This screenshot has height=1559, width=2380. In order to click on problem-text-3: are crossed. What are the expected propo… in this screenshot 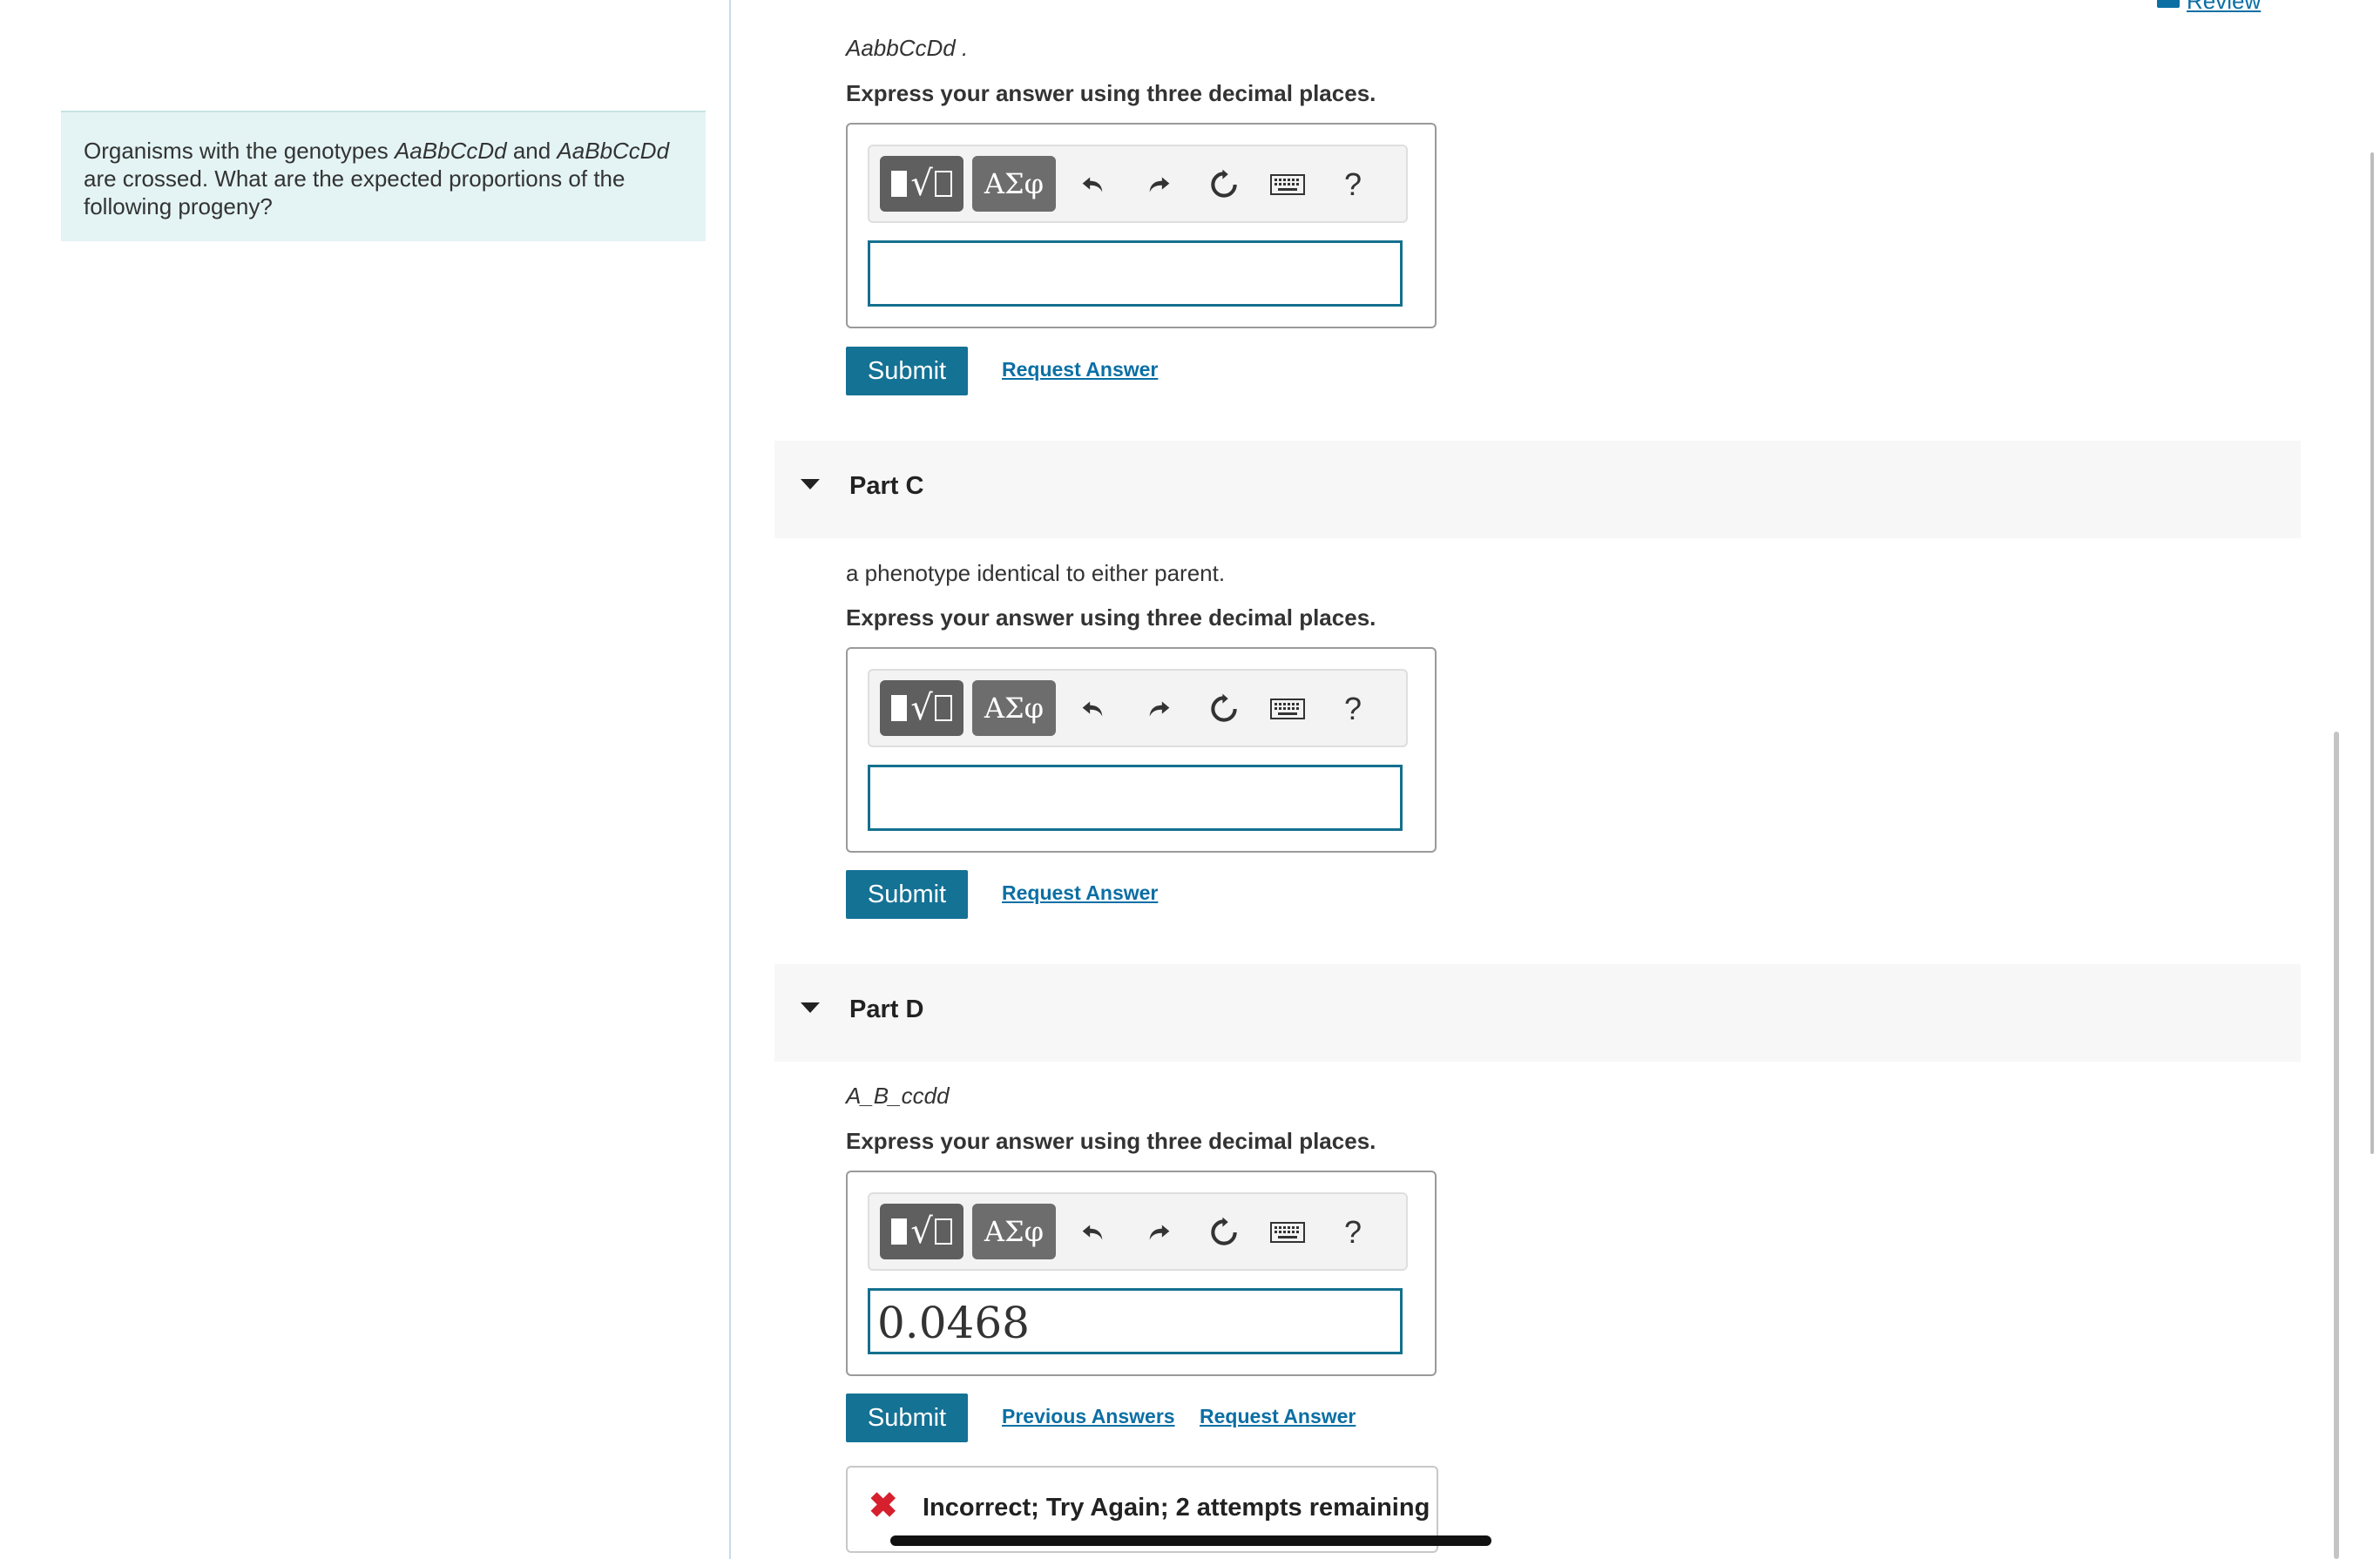, I will do `click(354, 192)`.